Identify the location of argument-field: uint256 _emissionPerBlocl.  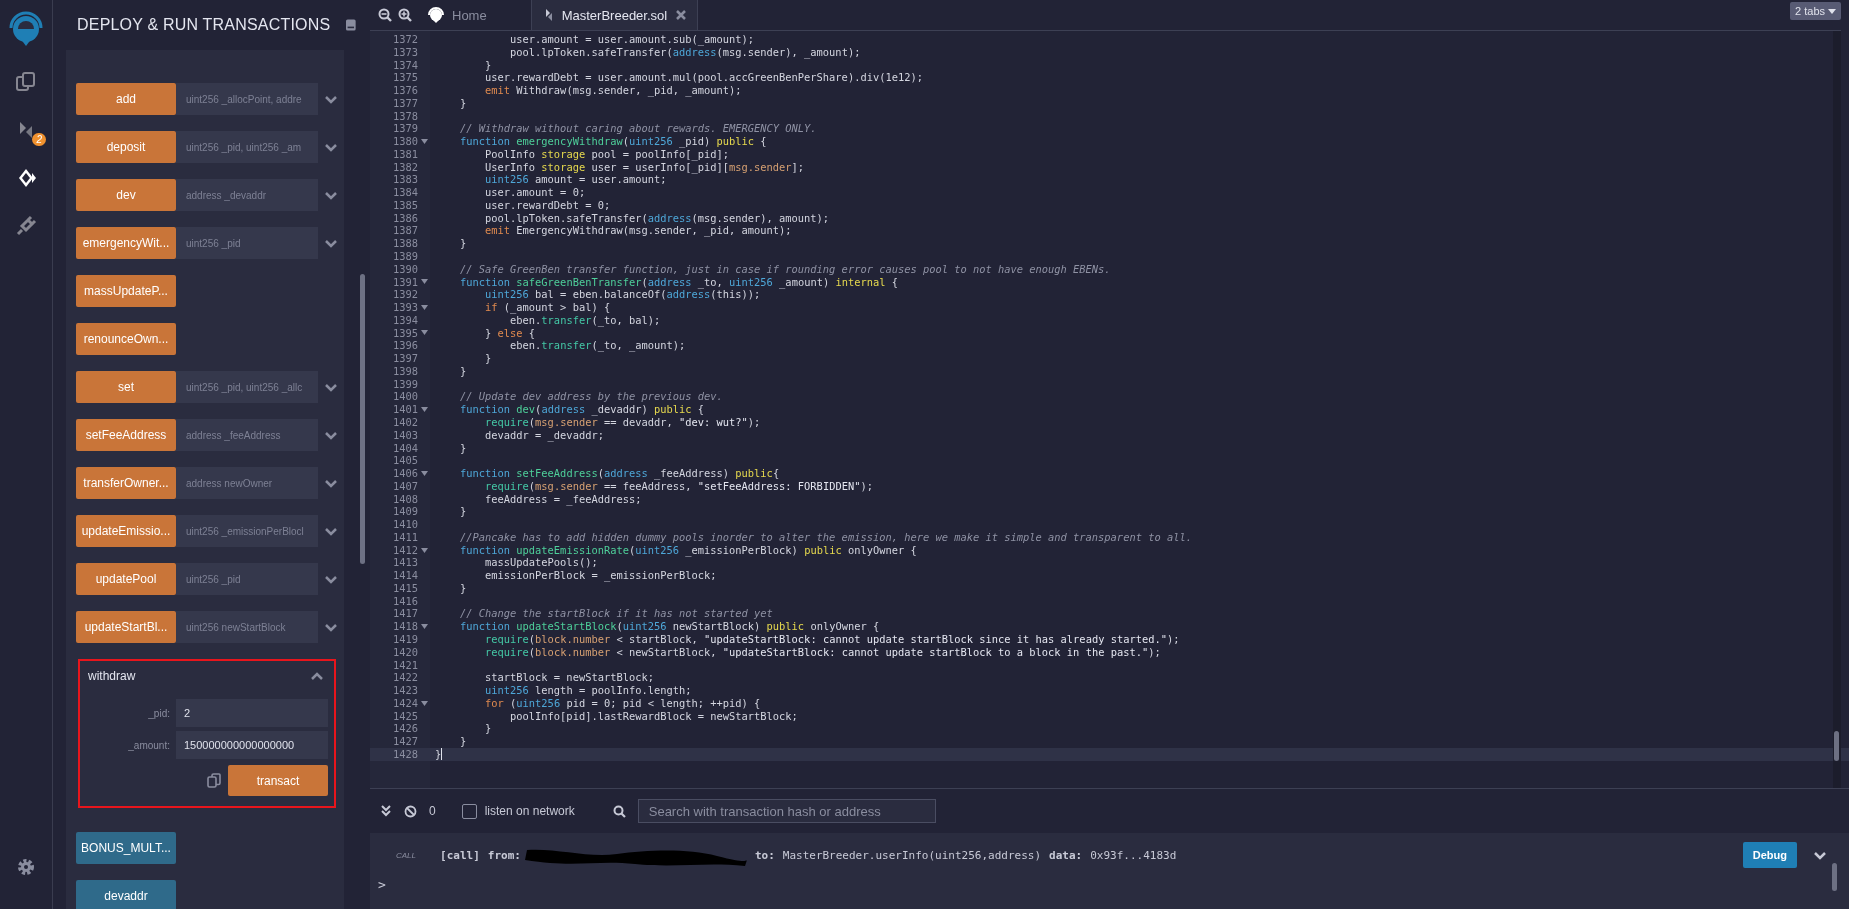
(247, 531).